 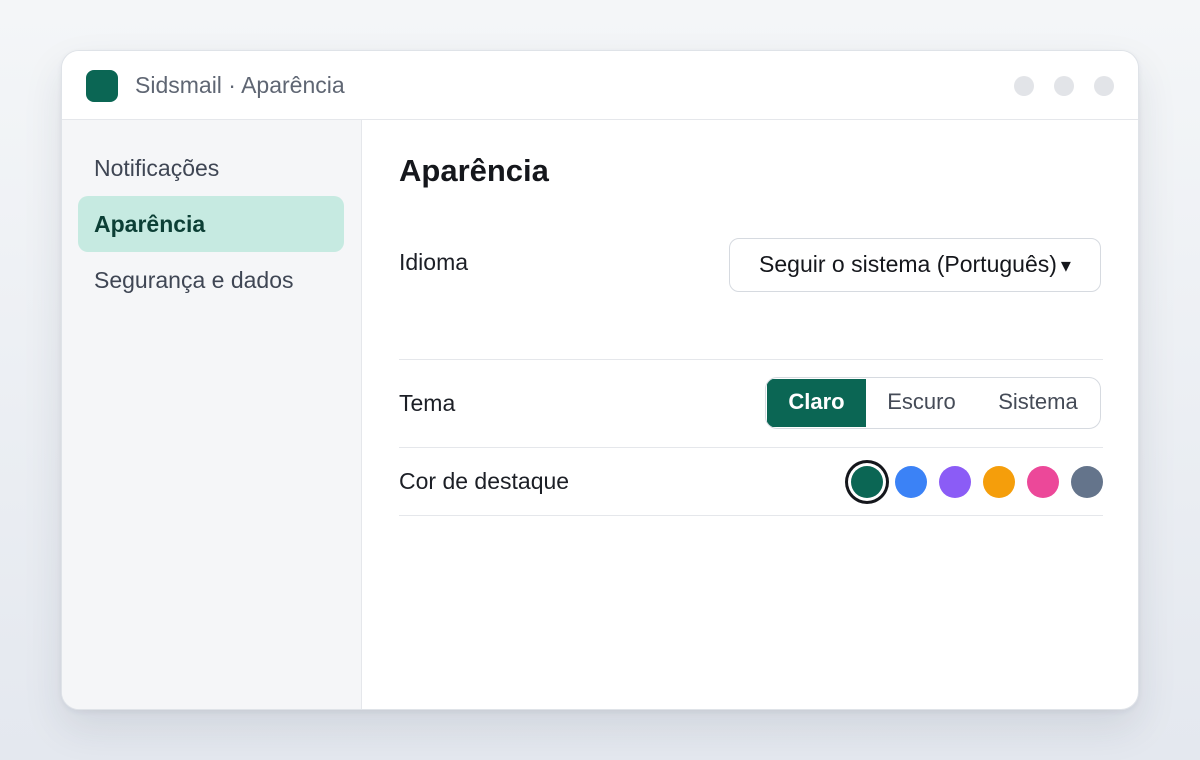 I want to click on theme-segmented-control: Claro Escuro Sistema, so click(x=933, y=403).